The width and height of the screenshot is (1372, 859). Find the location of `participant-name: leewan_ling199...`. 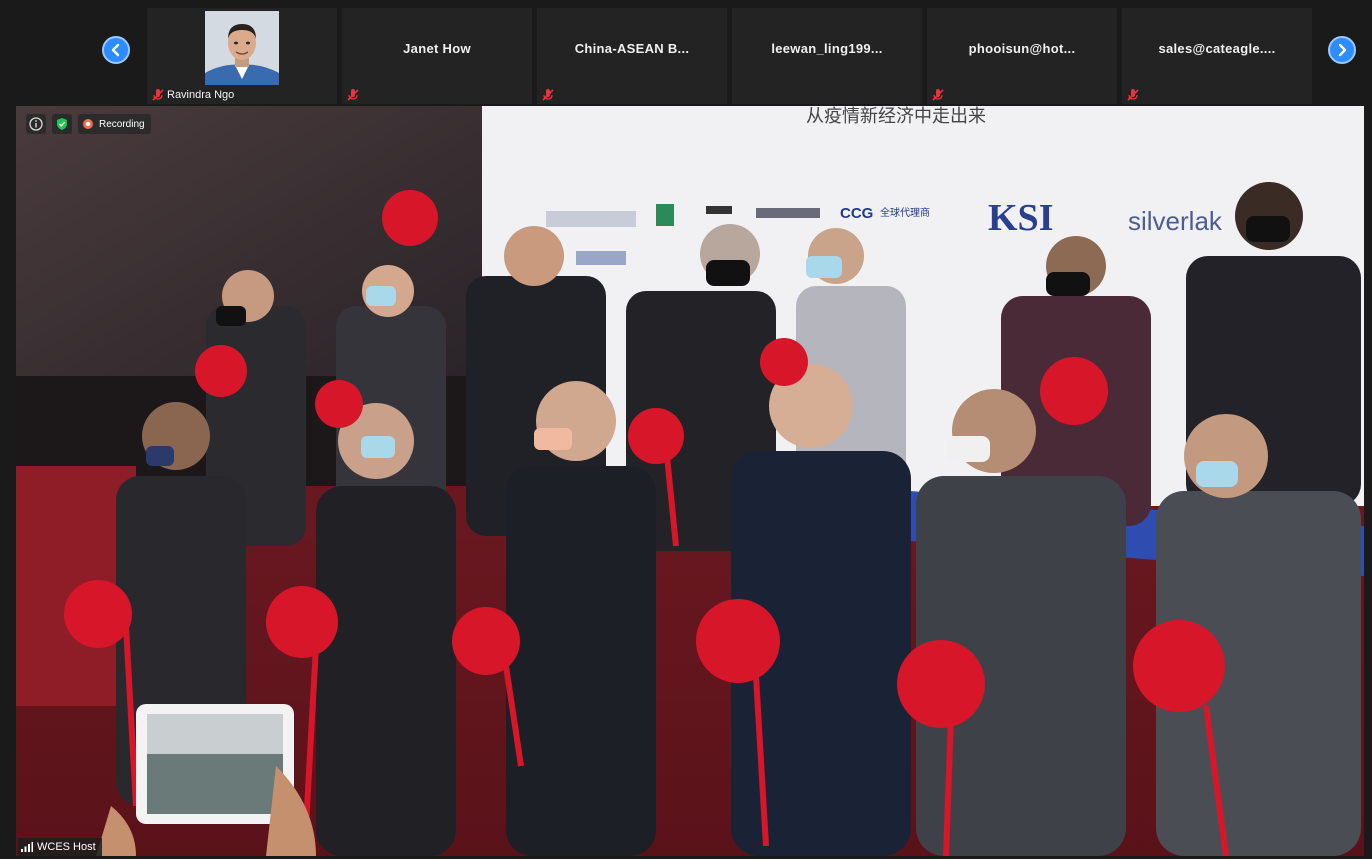

participant-name: leewan_ling199... is located at coordinates (827, 48).